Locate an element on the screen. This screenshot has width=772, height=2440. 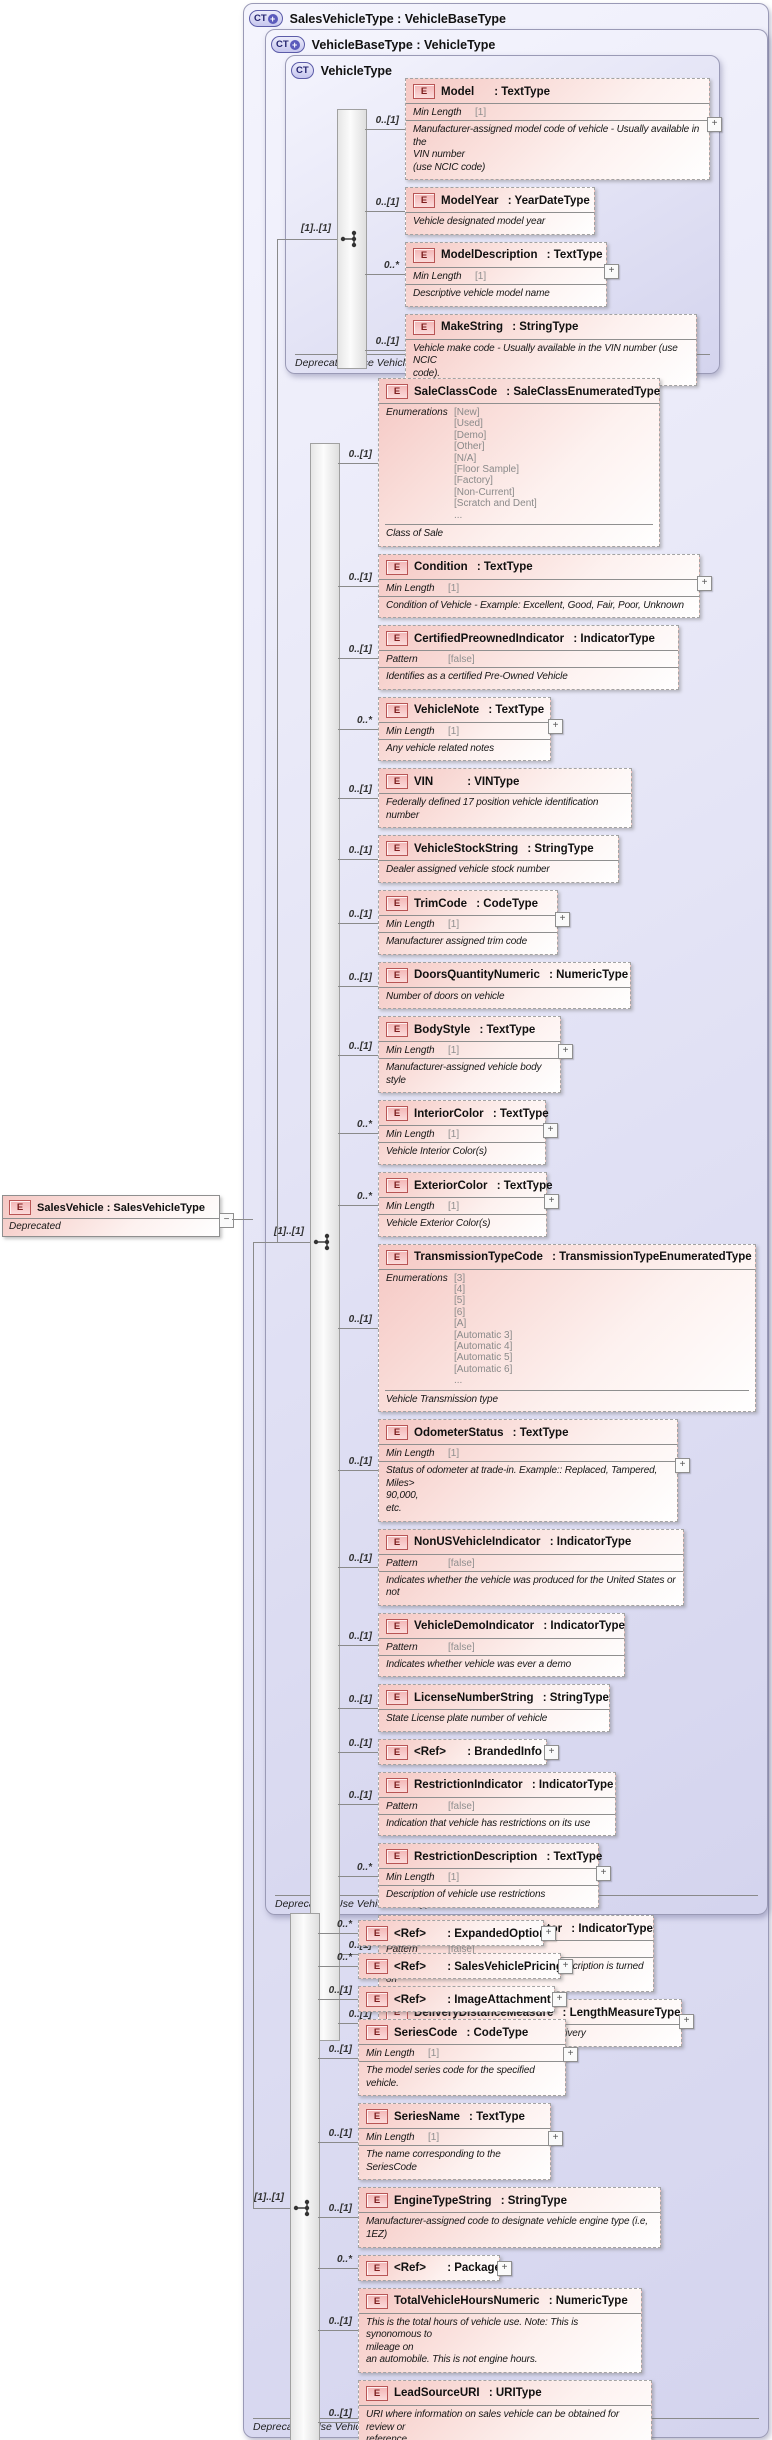
element-box: E <Ref> : BrandedInfo + is located at coordinates (468, 1751).